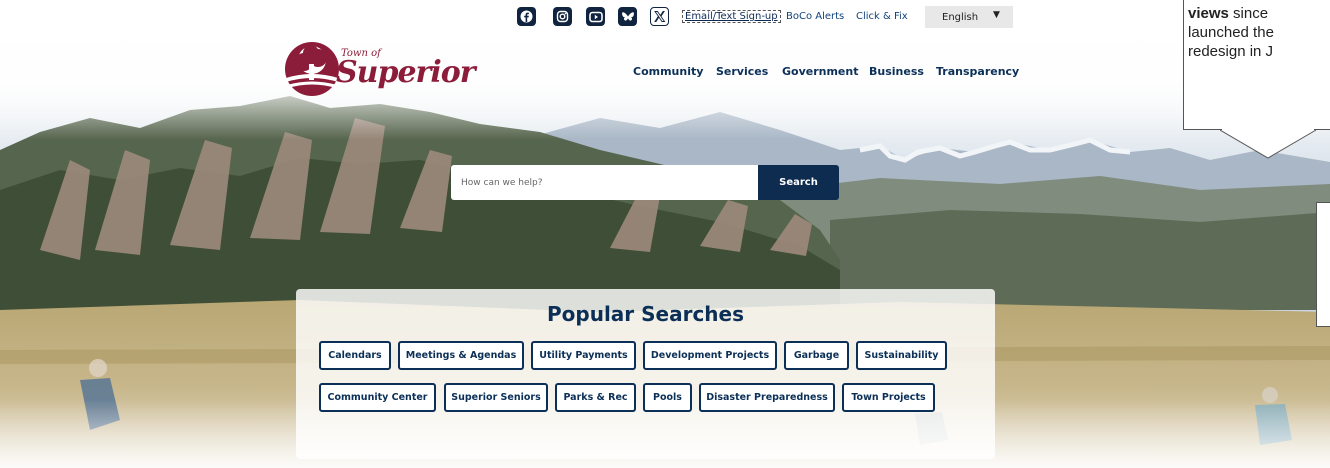 This screenshot has width=1330, height=468. Describe the element at coordinates (1248, 13) in the screenshot. I see `callout-line1: since` at that location.